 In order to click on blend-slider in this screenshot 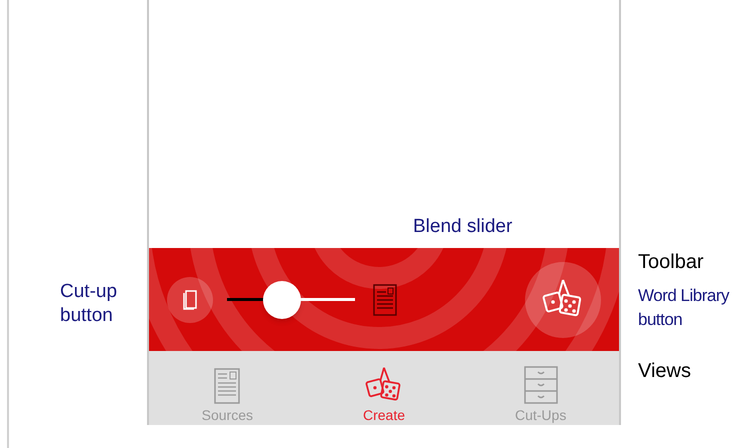, I will do `click(291, 300)`.